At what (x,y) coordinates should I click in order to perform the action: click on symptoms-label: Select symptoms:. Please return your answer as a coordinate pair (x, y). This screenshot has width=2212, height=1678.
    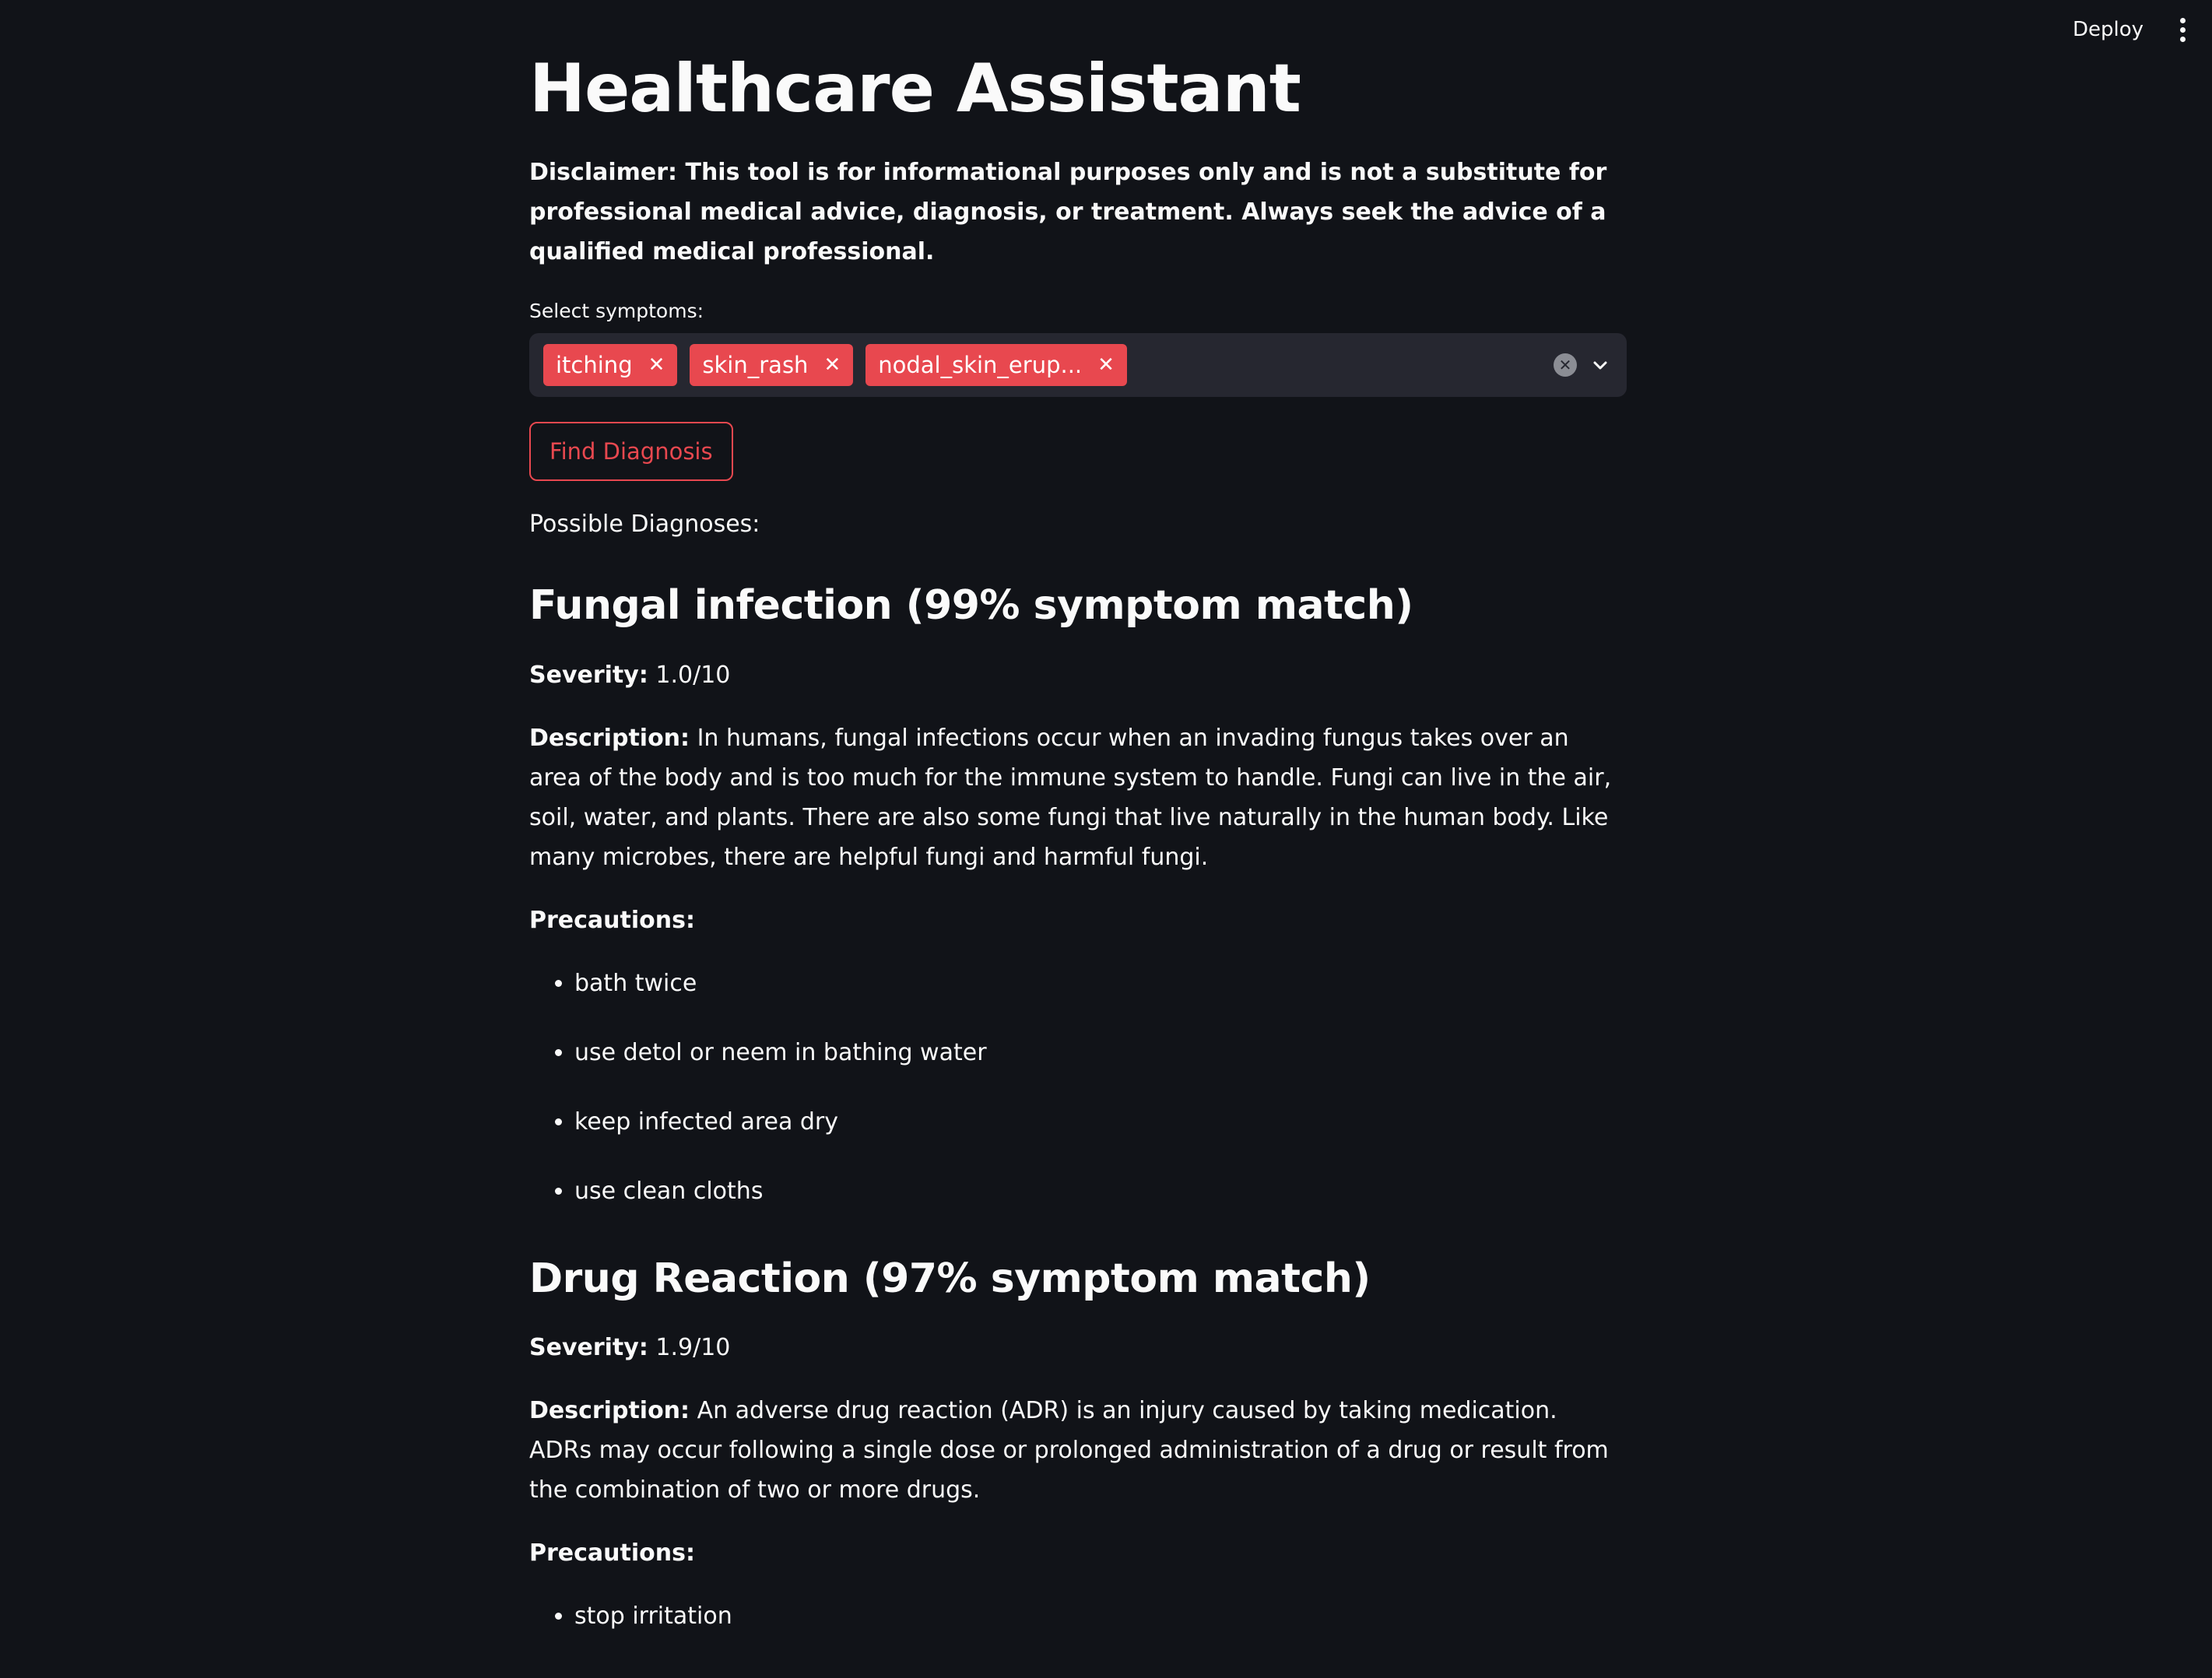
    Looking at the image, I should click on (616, 311).